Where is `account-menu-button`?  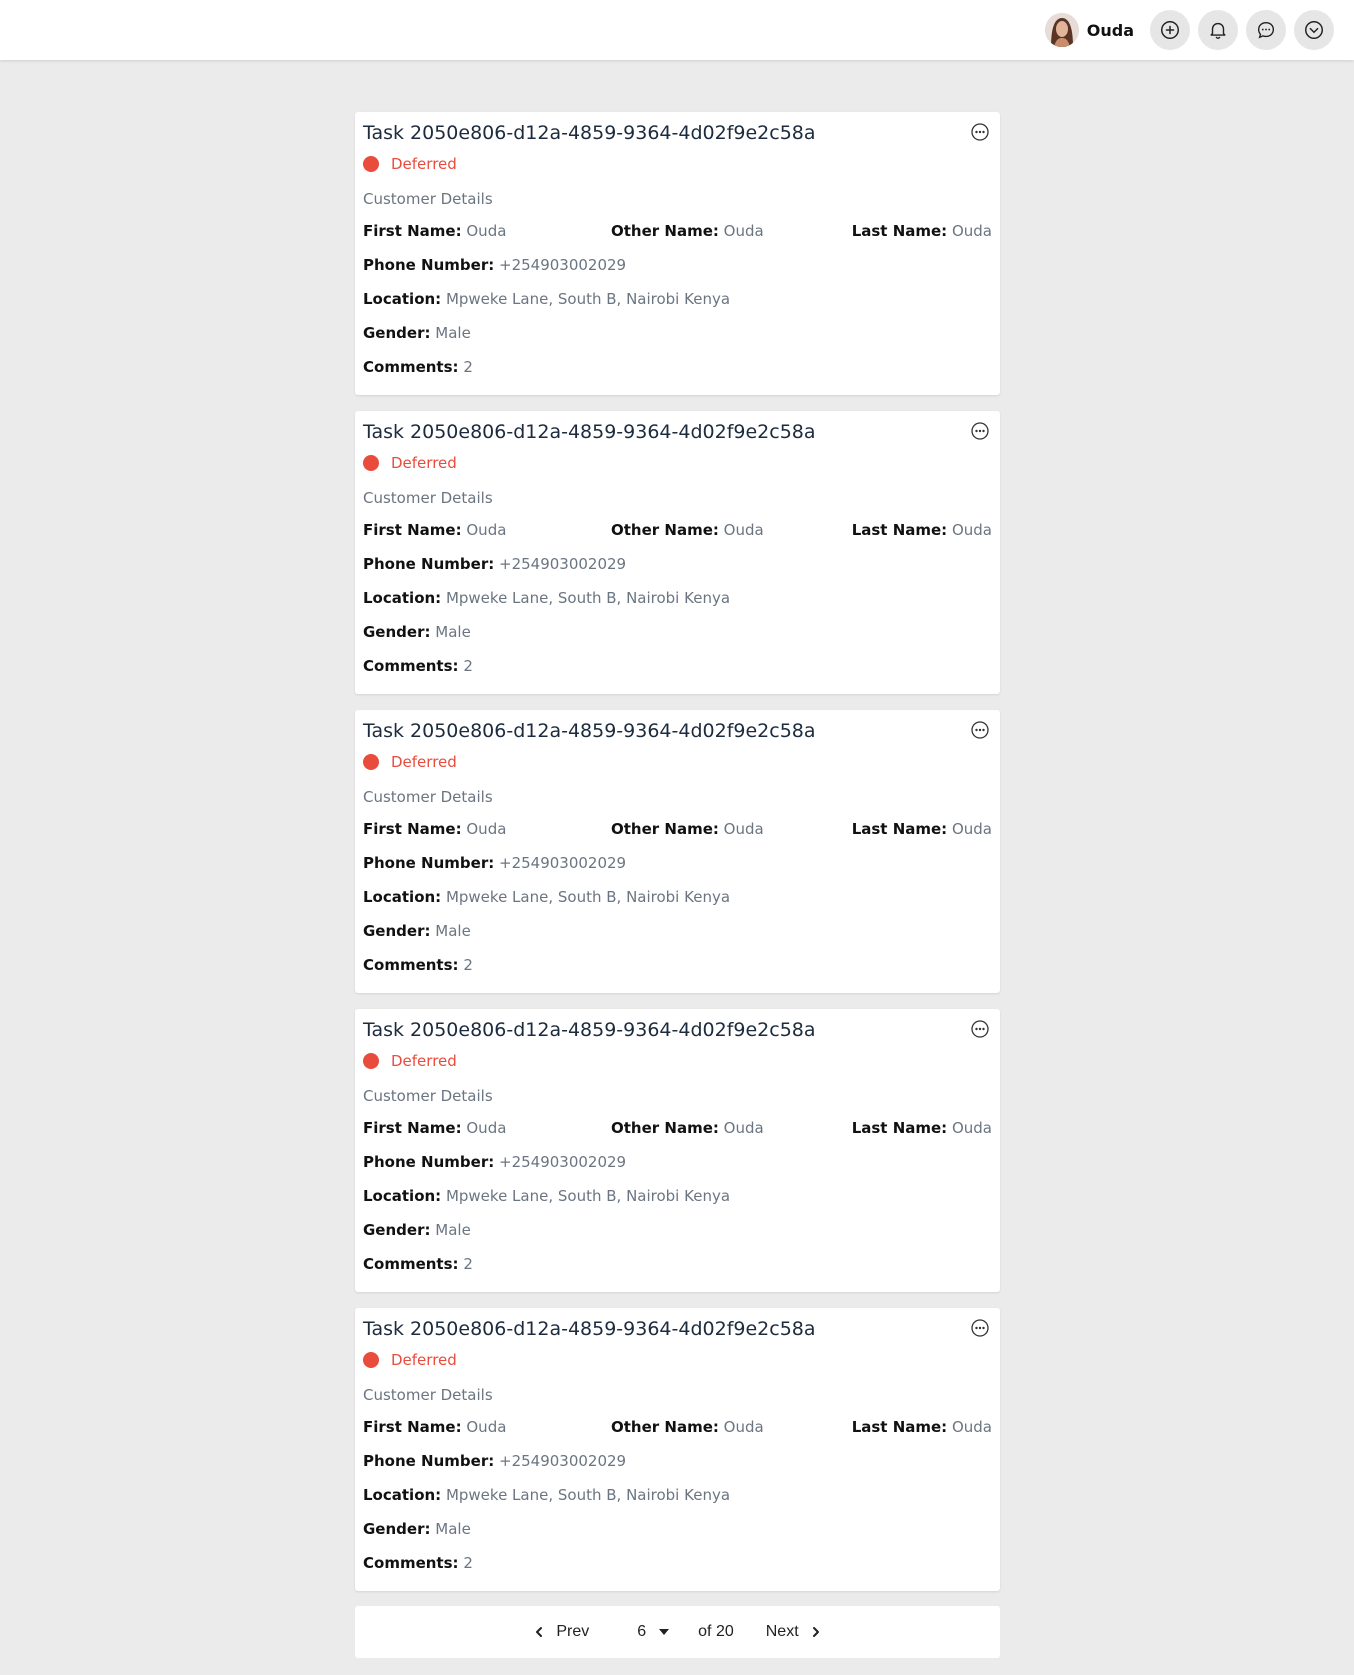
account-menu-button is located at coordinates (1314, 30).